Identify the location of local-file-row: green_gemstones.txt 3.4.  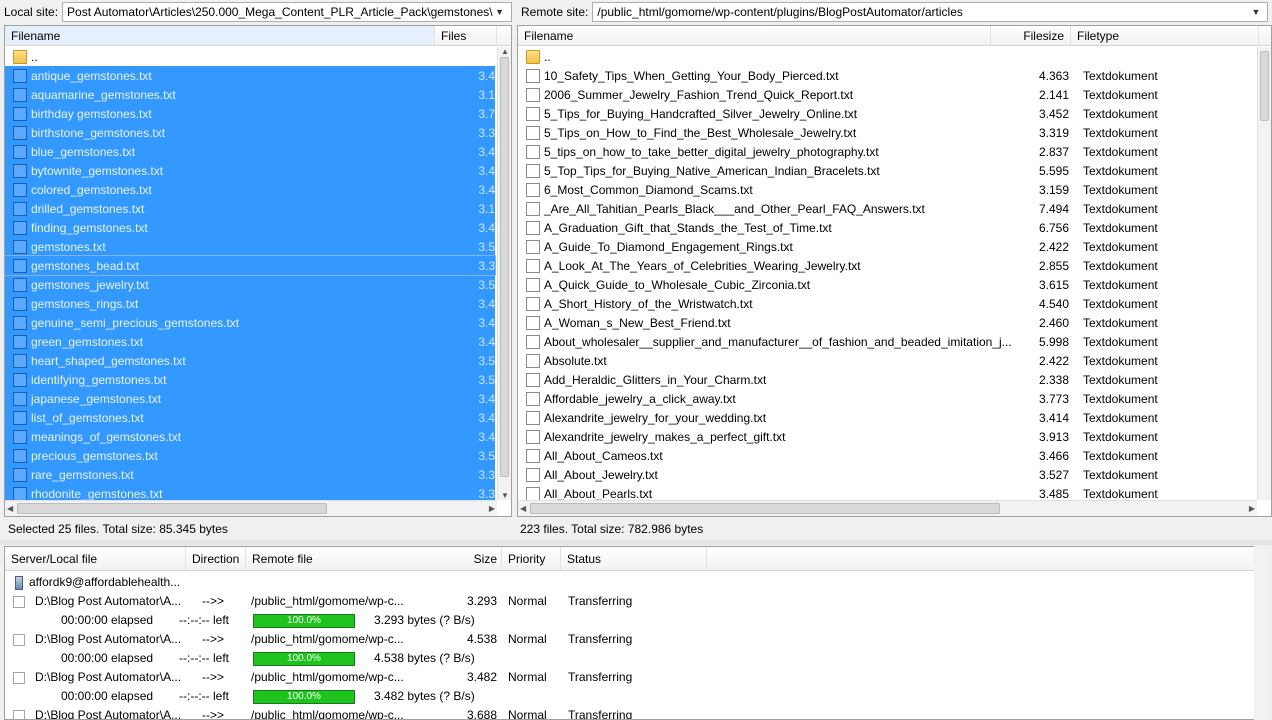
(250, 341).